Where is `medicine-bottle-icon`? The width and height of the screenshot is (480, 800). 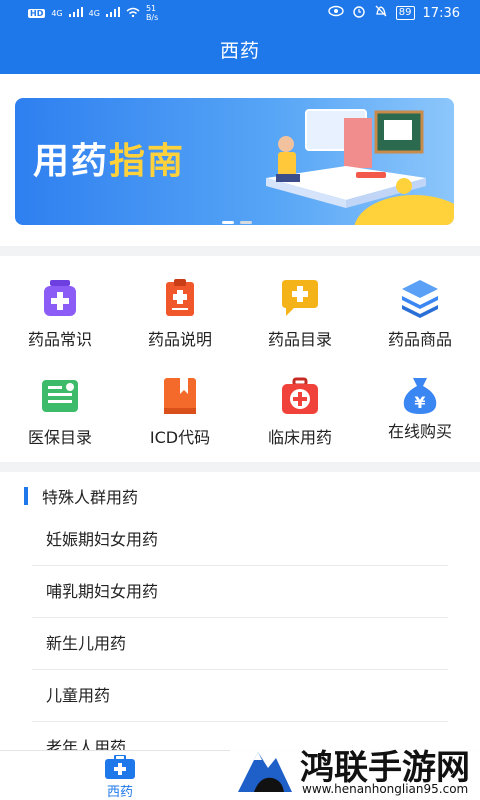 medicine-bottle-icon is located at coordinates (60, 298).